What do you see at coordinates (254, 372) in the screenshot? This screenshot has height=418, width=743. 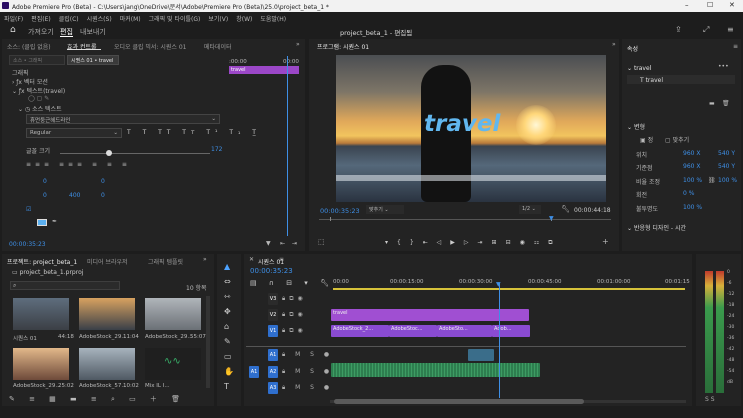 I see `source-patch-a1: A1` at bounding box center [254, 372].